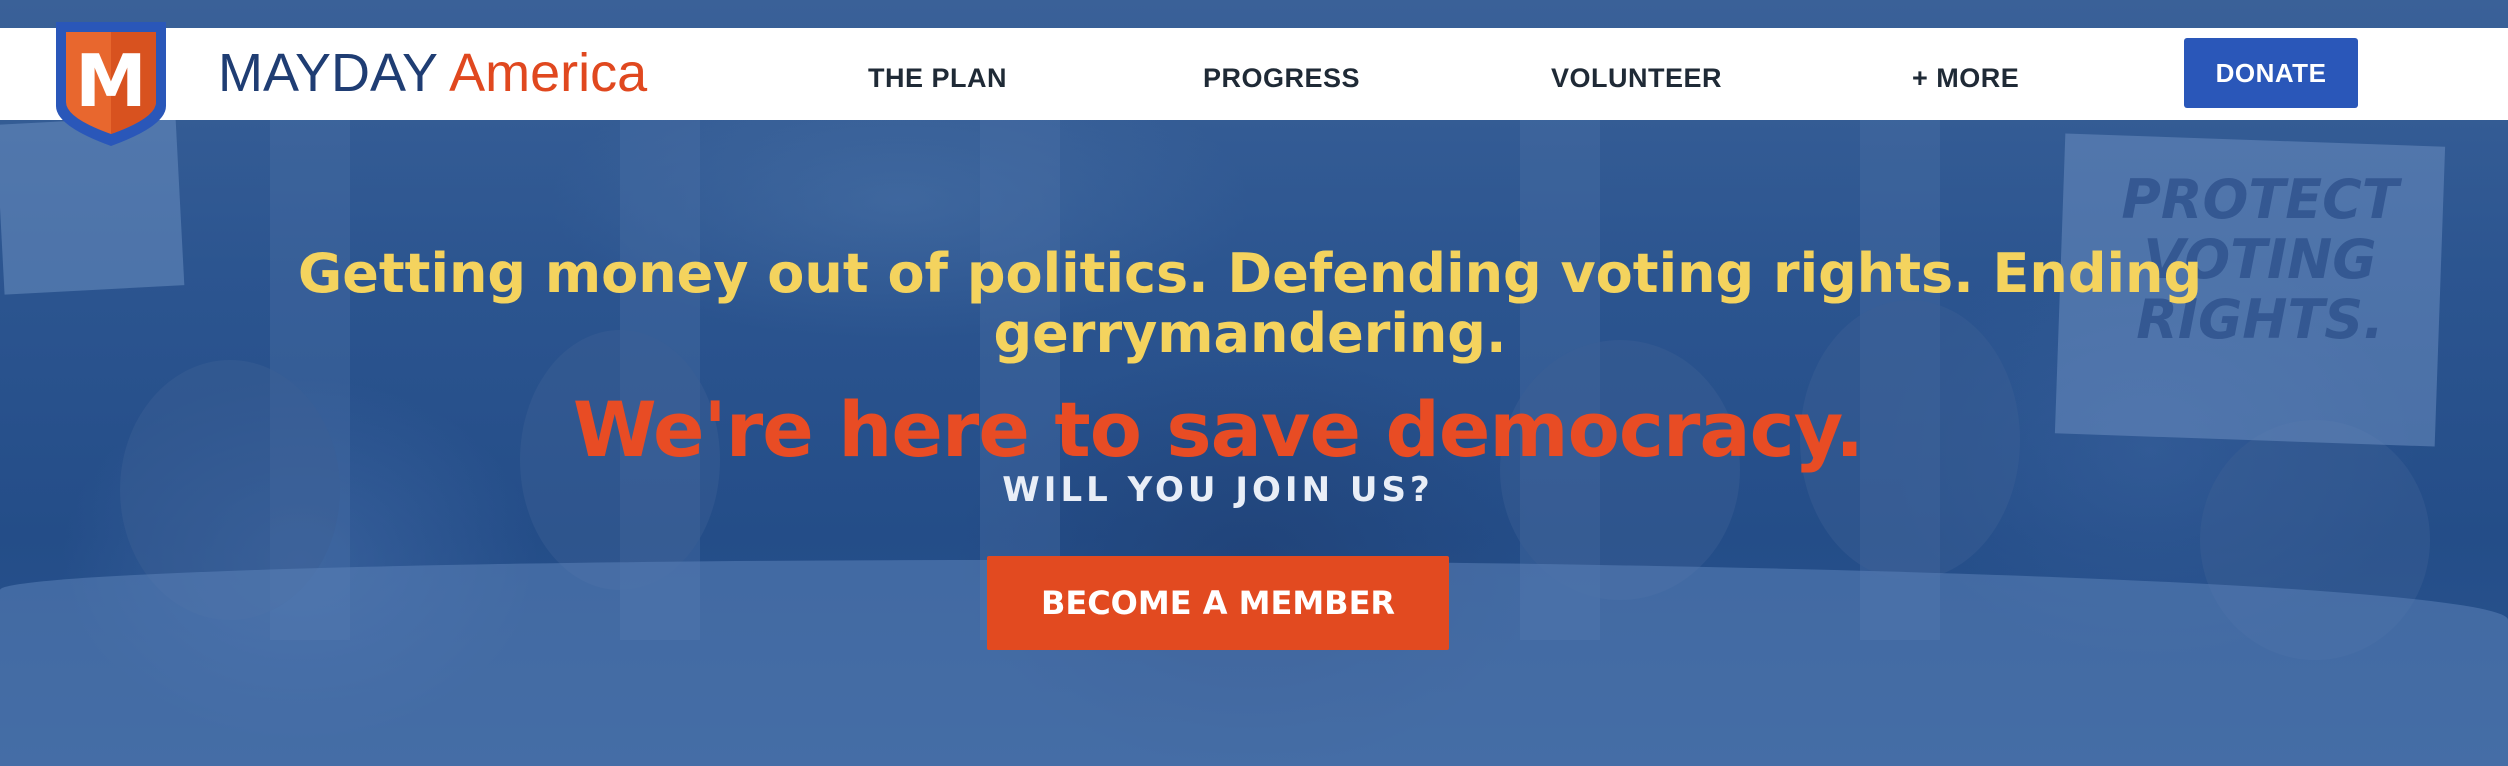 This screenshot has width=2508, height=766. I want to click on logo-letter: M, so click(111, 81).